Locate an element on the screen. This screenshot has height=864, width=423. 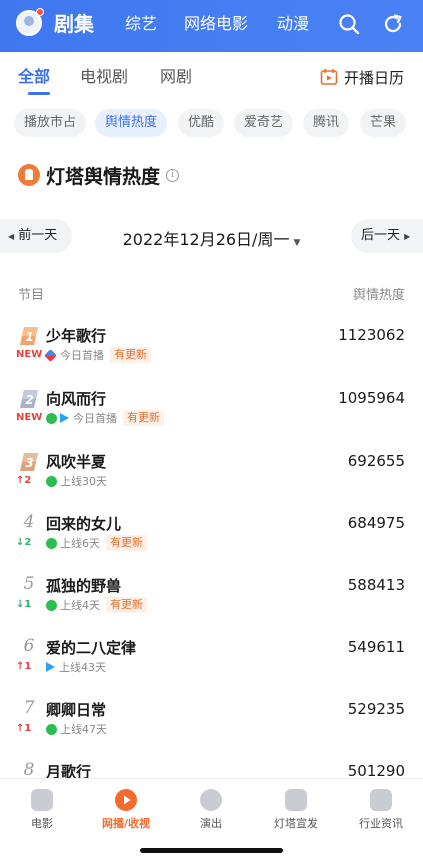
rank-number: 5 is located at coordinates (29, 584).